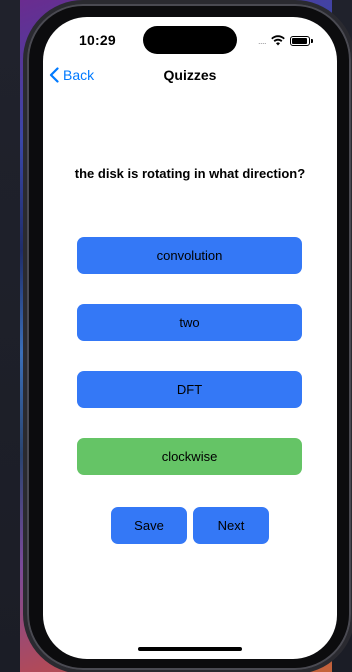  I want to click on home-indicator, so click(190, 649).